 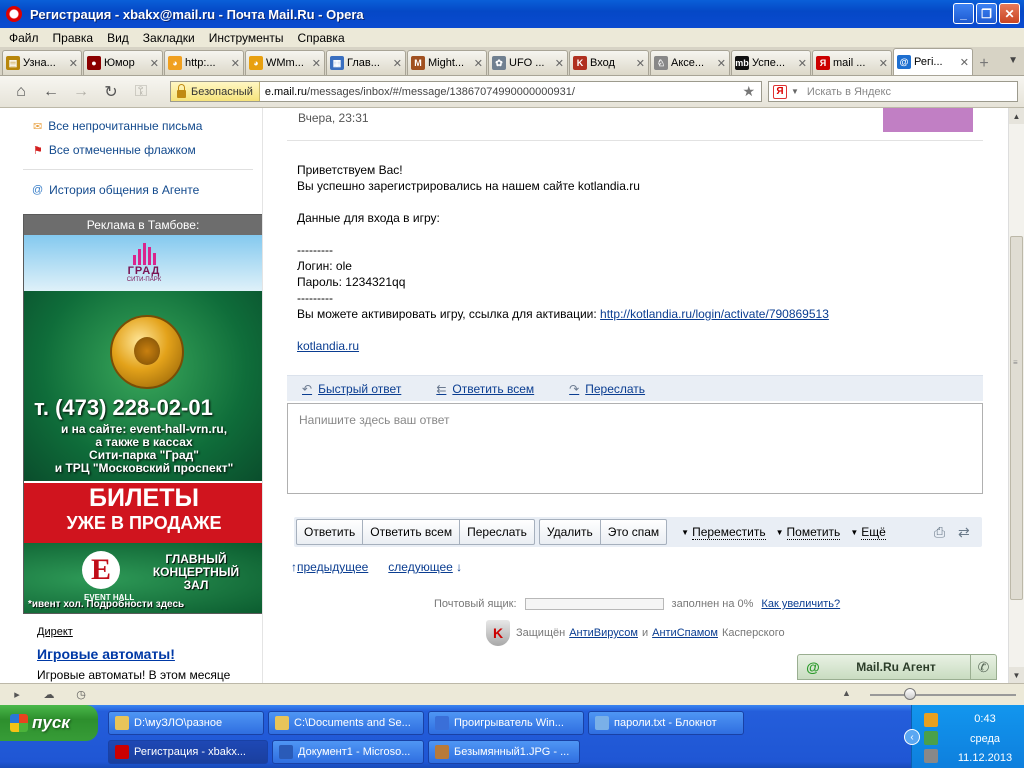 What do you see at coordinates (81, 92) in the screenshot?
I see `forward-icon: →` at bounding box center [81, 92].